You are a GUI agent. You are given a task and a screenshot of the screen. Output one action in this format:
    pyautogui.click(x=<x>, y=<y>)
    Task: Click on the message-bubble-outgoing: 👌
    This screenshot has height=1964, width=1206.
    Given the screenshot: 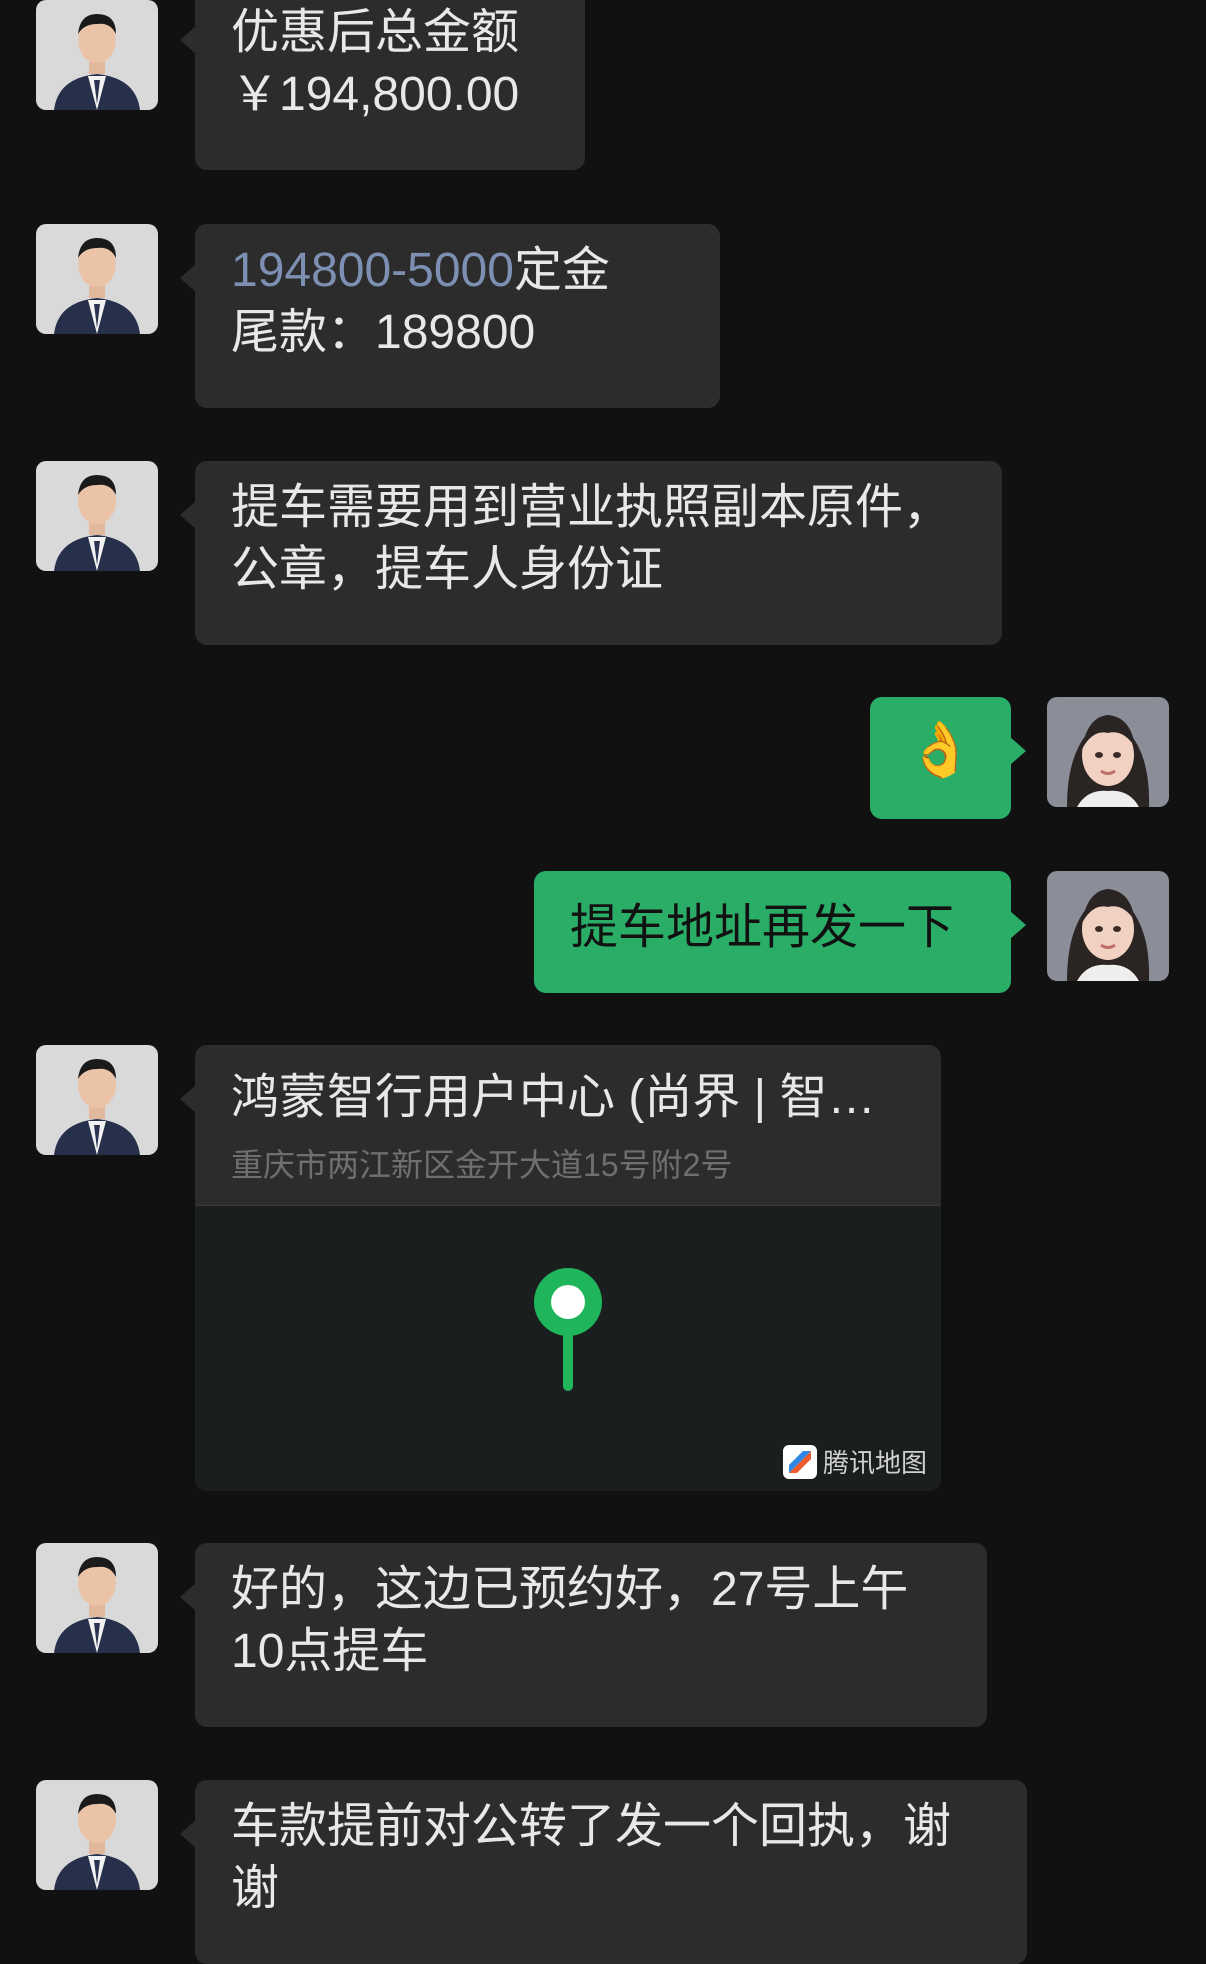 What is the action you would take?
    pyautogui.click(x=948, y=758)
    